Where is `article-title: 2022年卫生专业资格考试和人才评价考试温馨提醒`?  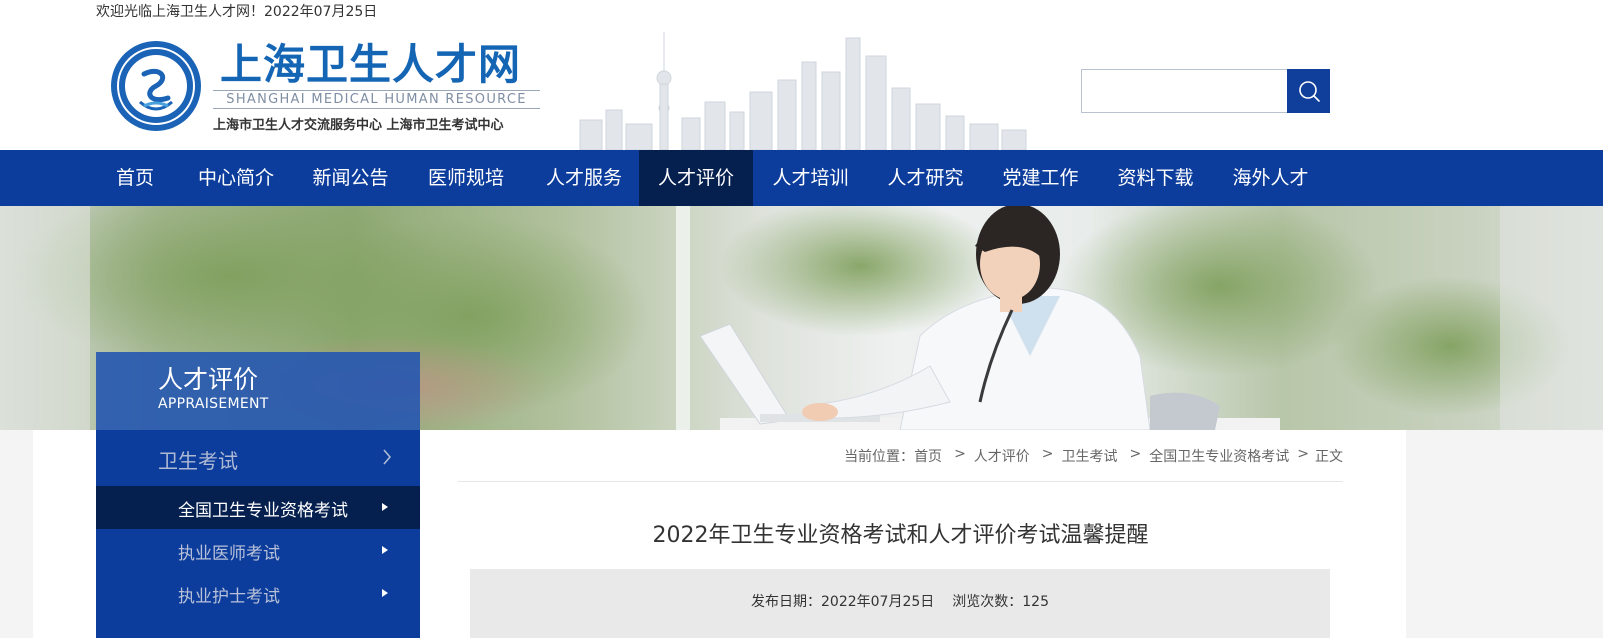
article-title: 2022年卫生专业资格考试和人才评价考试温馨提醒 is located at coordinates (900, 535).